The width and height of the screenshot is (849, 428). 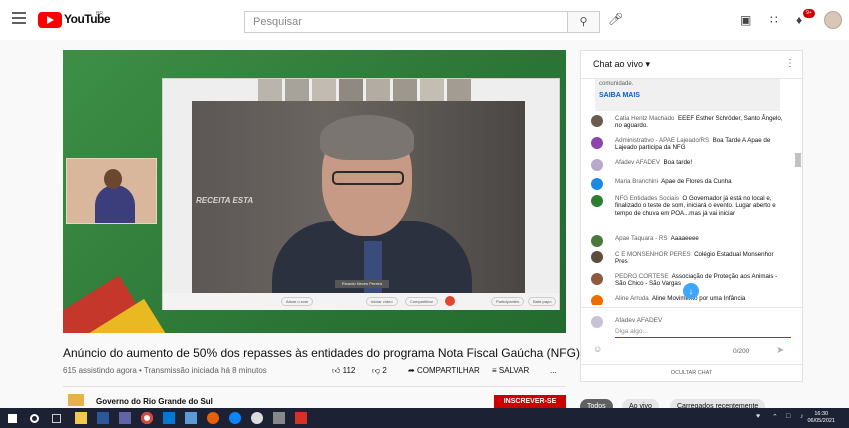 I want to click on chat-author: Maria Branchini, so click(x=636, y=181).